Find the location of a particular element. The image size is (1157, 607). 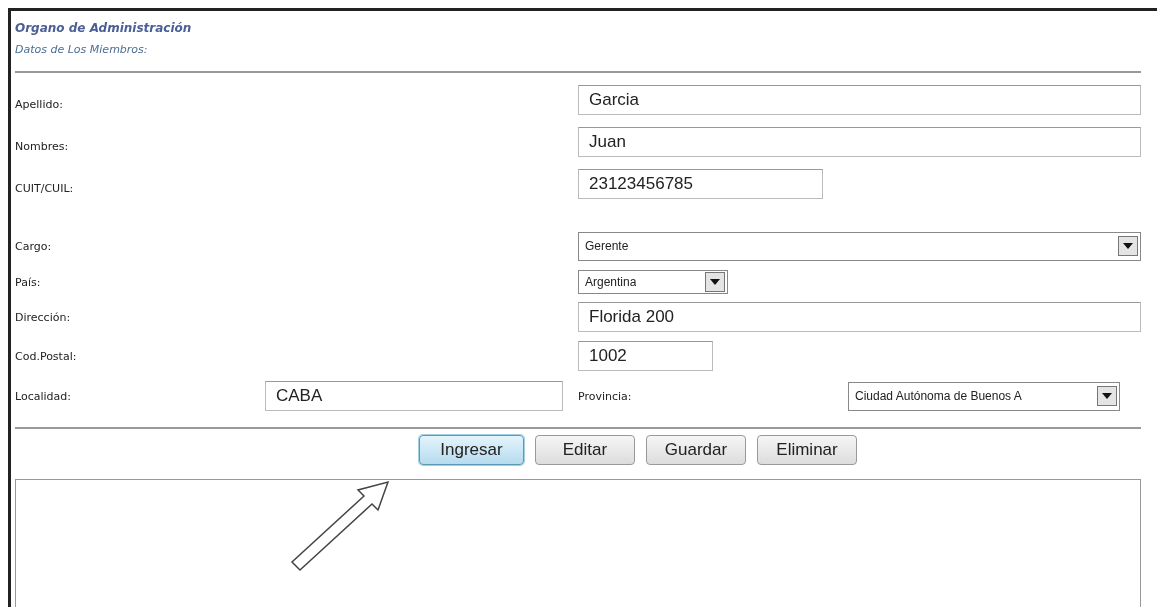

field-label: Cargo: is located at coordinates (34, 246).